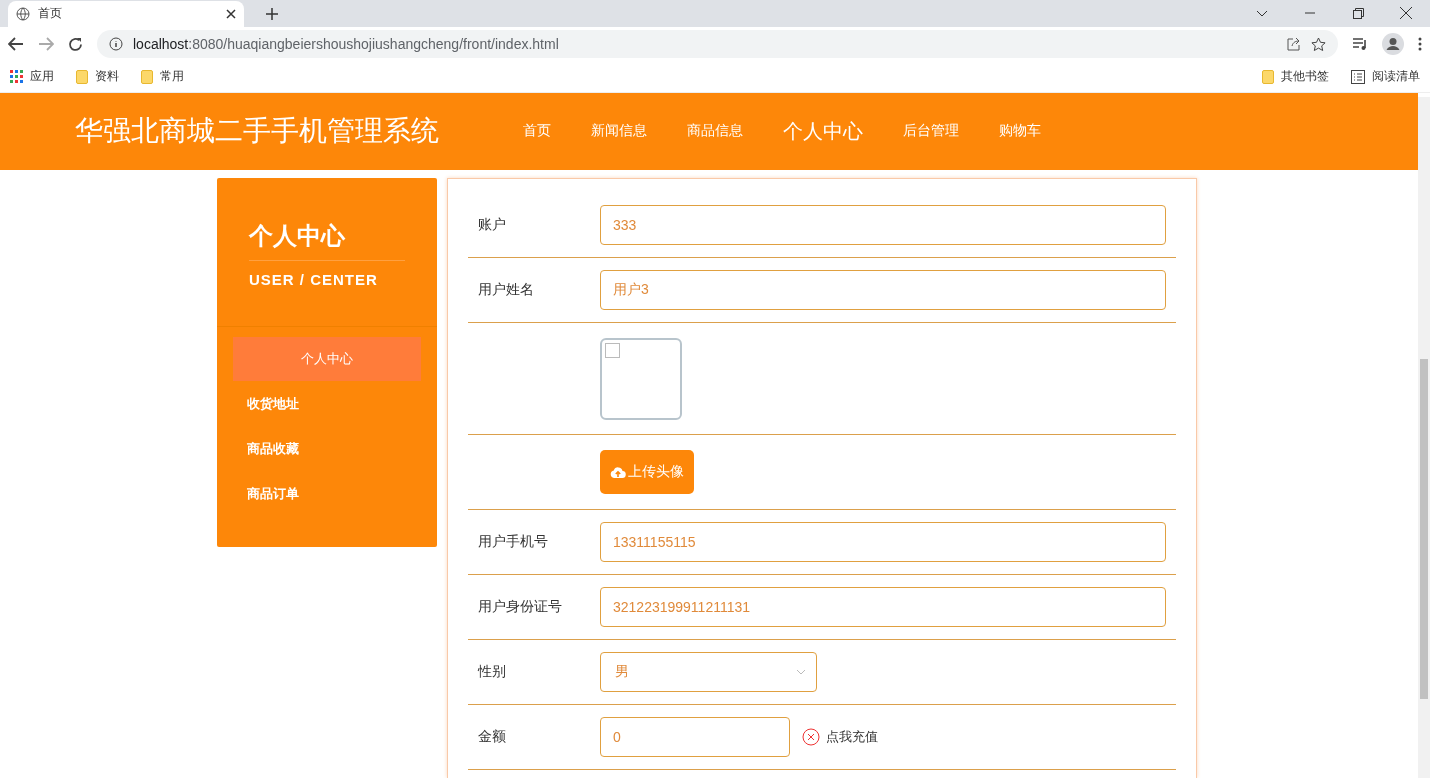 The image size is (1430, 778). What do you see at coordinates (520, 607) in the screenshot?
I see `field-label: 用户身份证号` at bounding box center [520, 607].